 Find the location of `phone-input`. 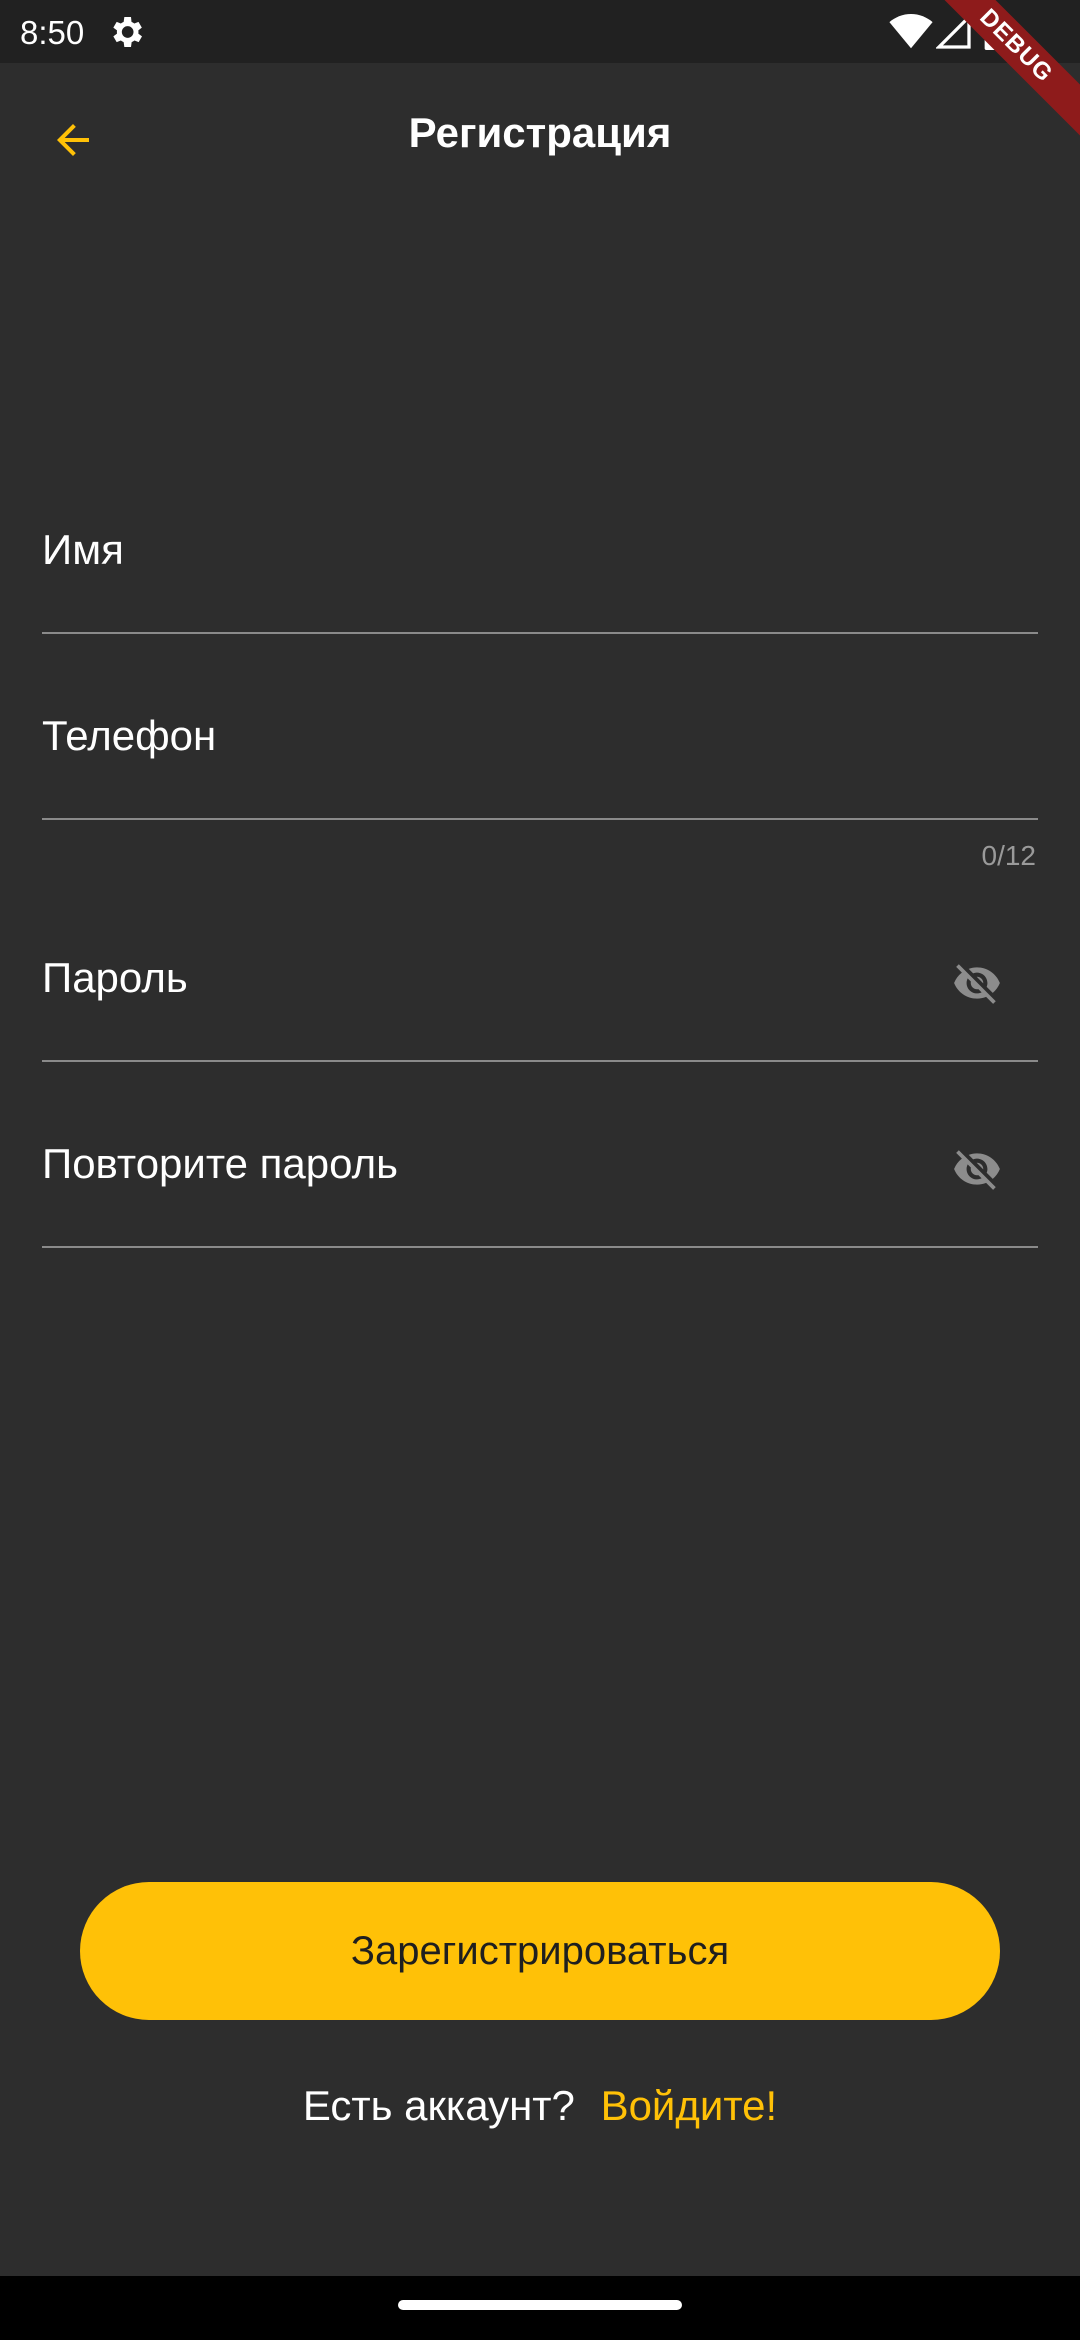

phone-input is located at coordinates (542, 753).